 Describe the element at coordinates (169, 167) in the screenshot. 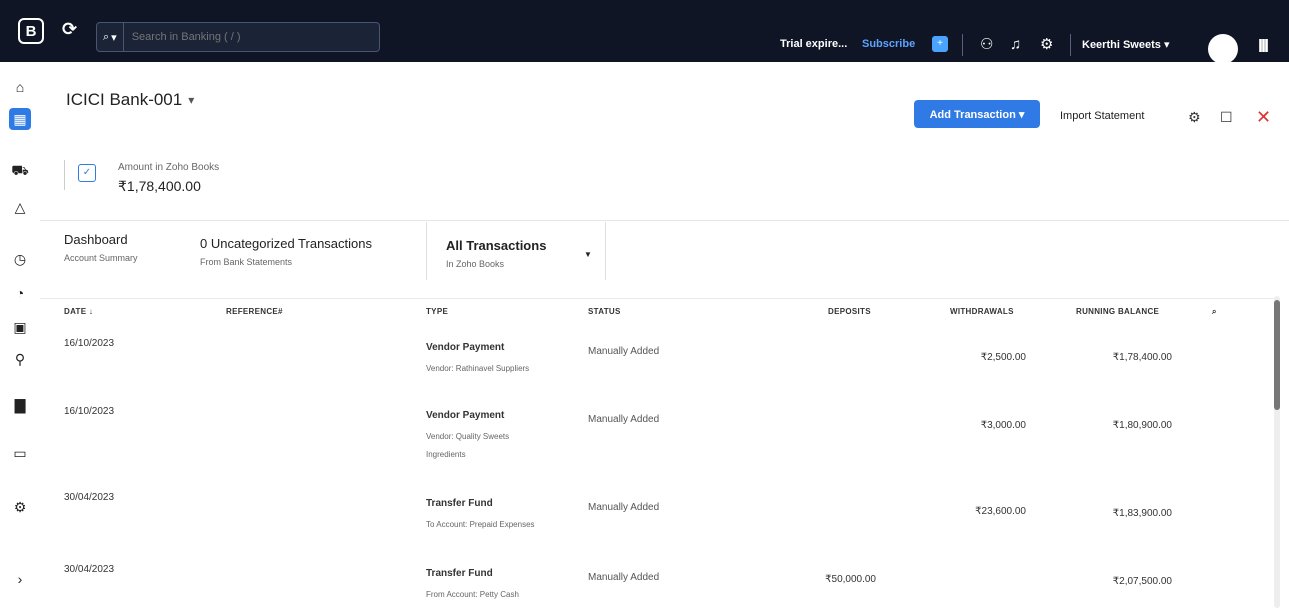

I see `amount-label: Amount in Zoho Books` at that location.